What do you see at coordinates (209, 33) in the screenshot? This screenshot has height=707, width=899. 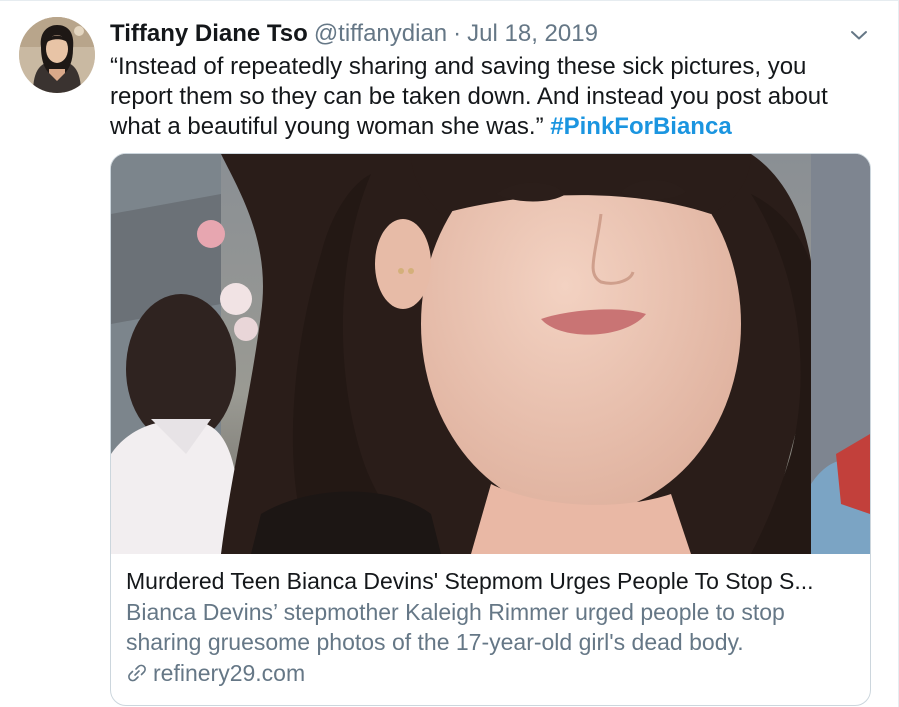 I see `author-name: Tiffany Diane Tso` at bounding box center [209, 33].